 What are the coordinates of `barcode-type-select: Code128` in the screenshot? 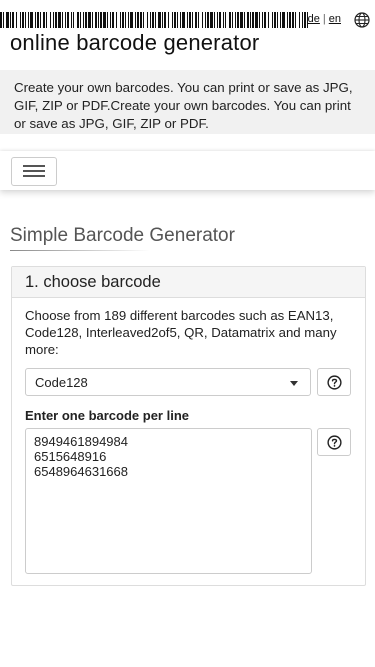 It's located at (168, 382).